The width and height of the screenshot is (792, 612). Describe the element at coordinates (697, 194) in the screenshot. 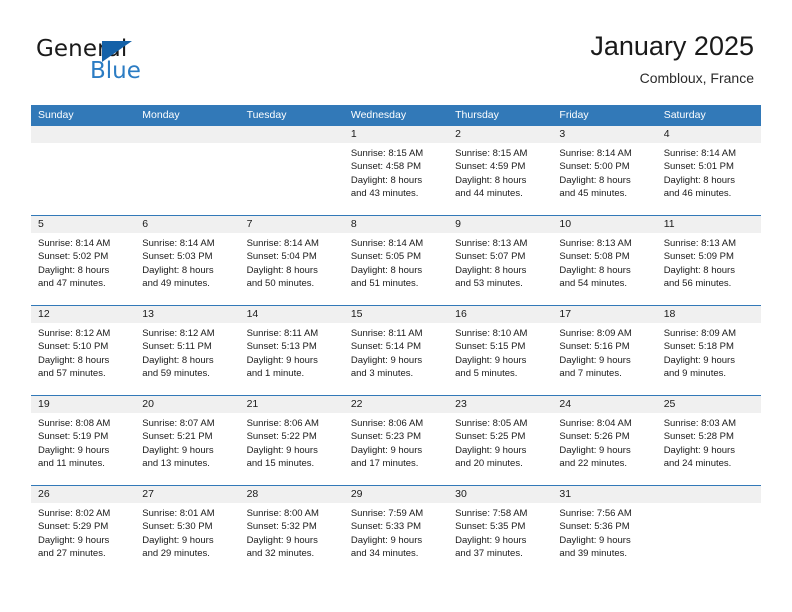

I see `daylight-text-line2: and 46 minutes.` at that location.